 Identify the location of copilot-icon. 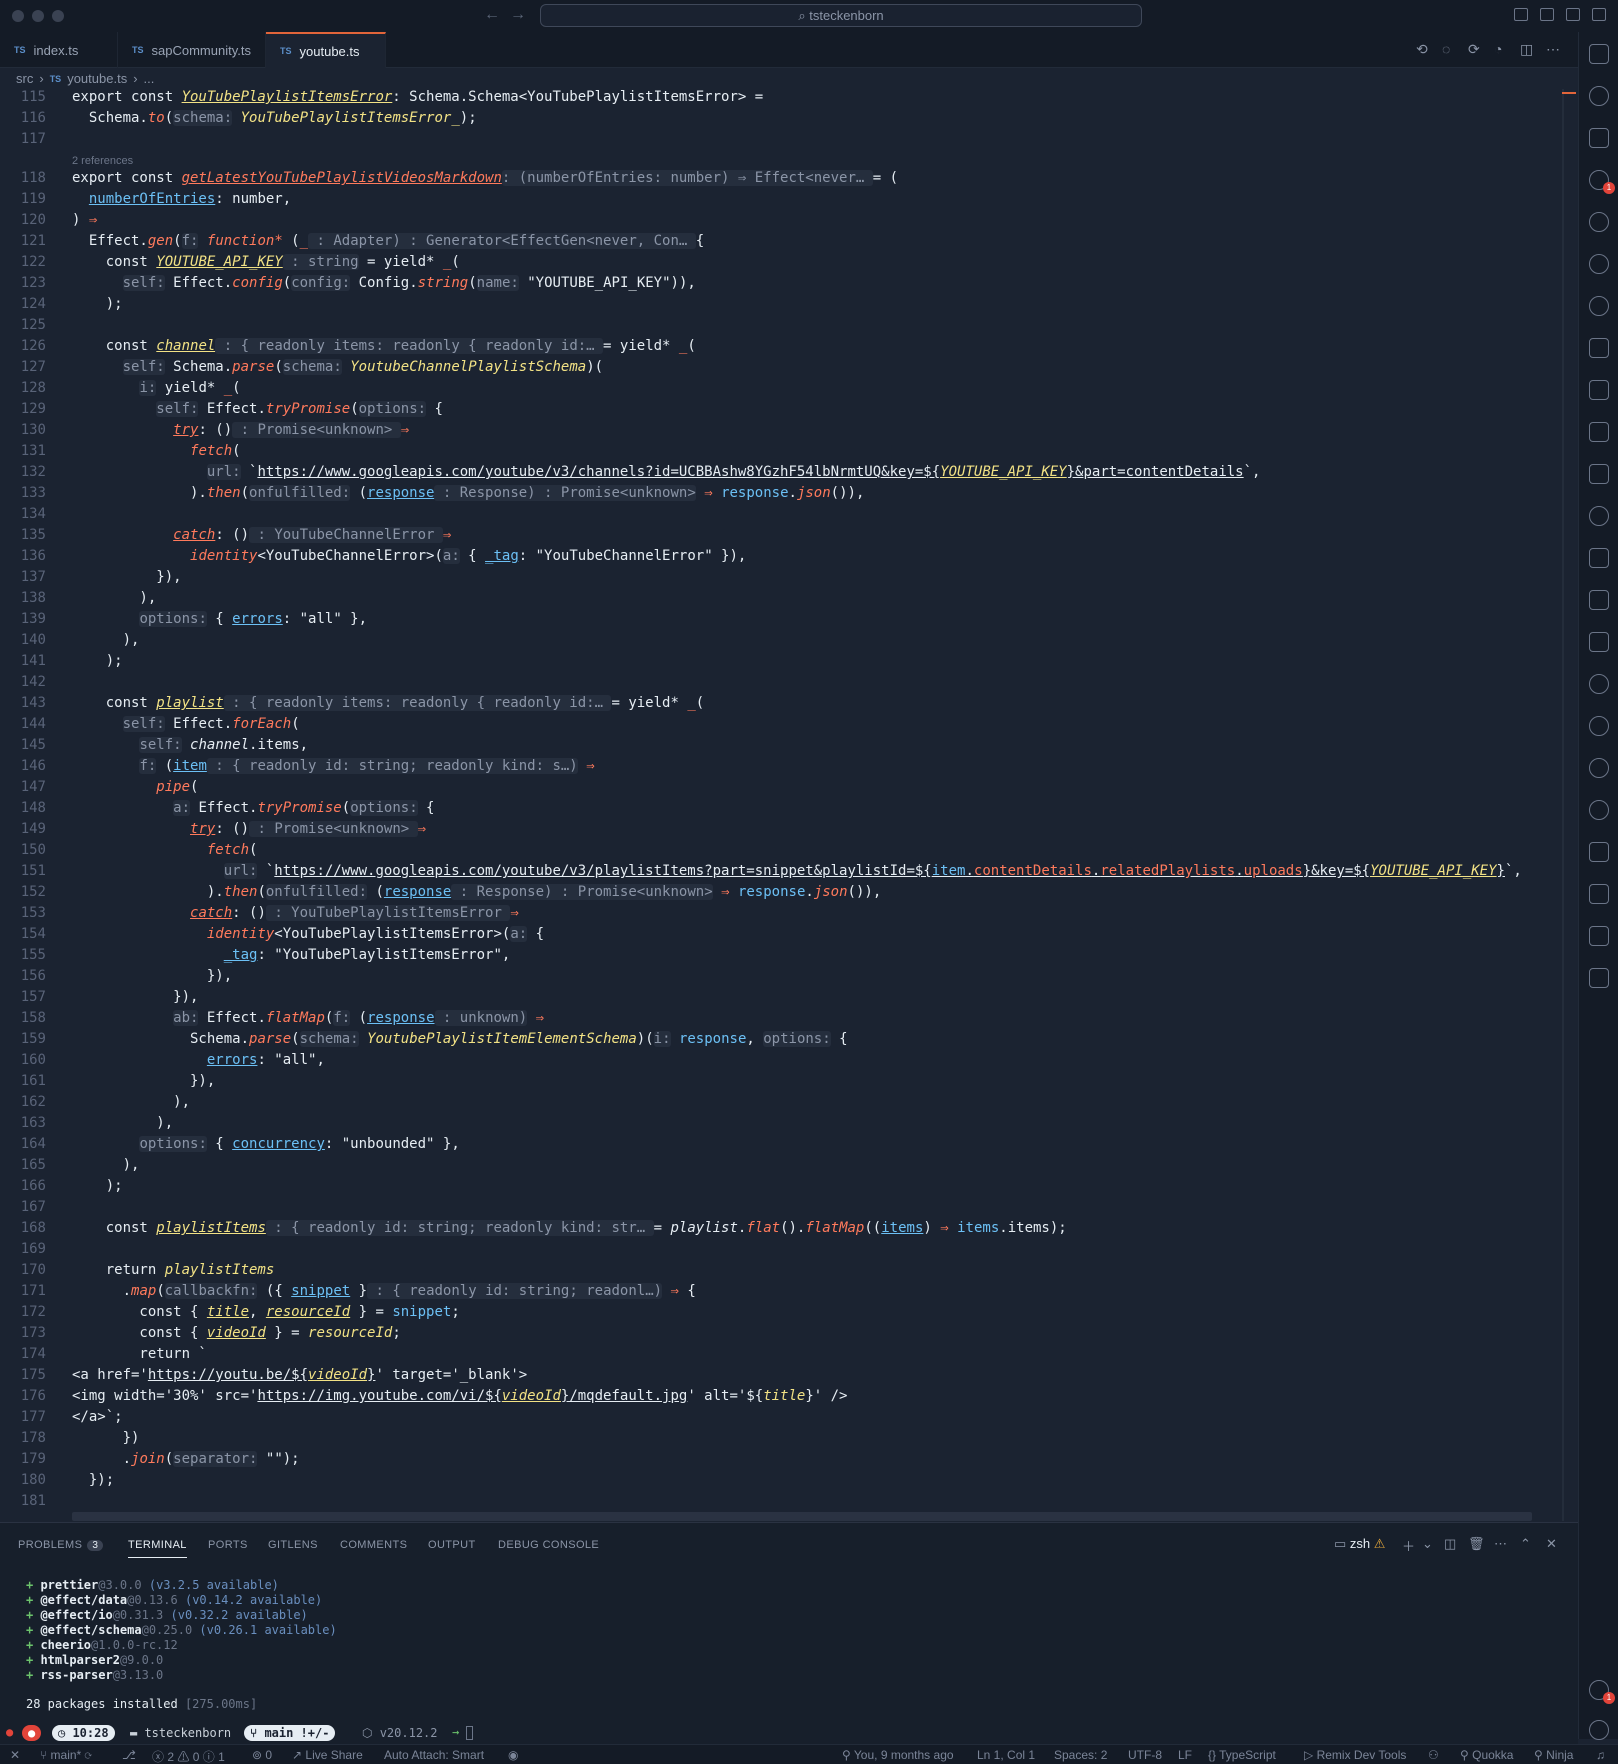
(1599, 516).